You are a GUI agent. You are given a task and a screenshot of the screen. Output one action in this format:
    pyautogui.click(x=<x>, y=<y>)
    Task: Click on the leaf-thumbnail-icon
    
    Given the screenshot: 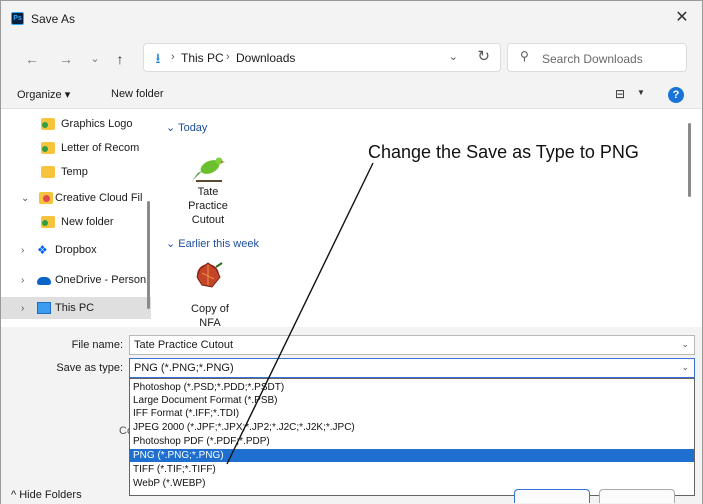 What is the action you would take?
    pyautogui.click(x=210, y=275)
    